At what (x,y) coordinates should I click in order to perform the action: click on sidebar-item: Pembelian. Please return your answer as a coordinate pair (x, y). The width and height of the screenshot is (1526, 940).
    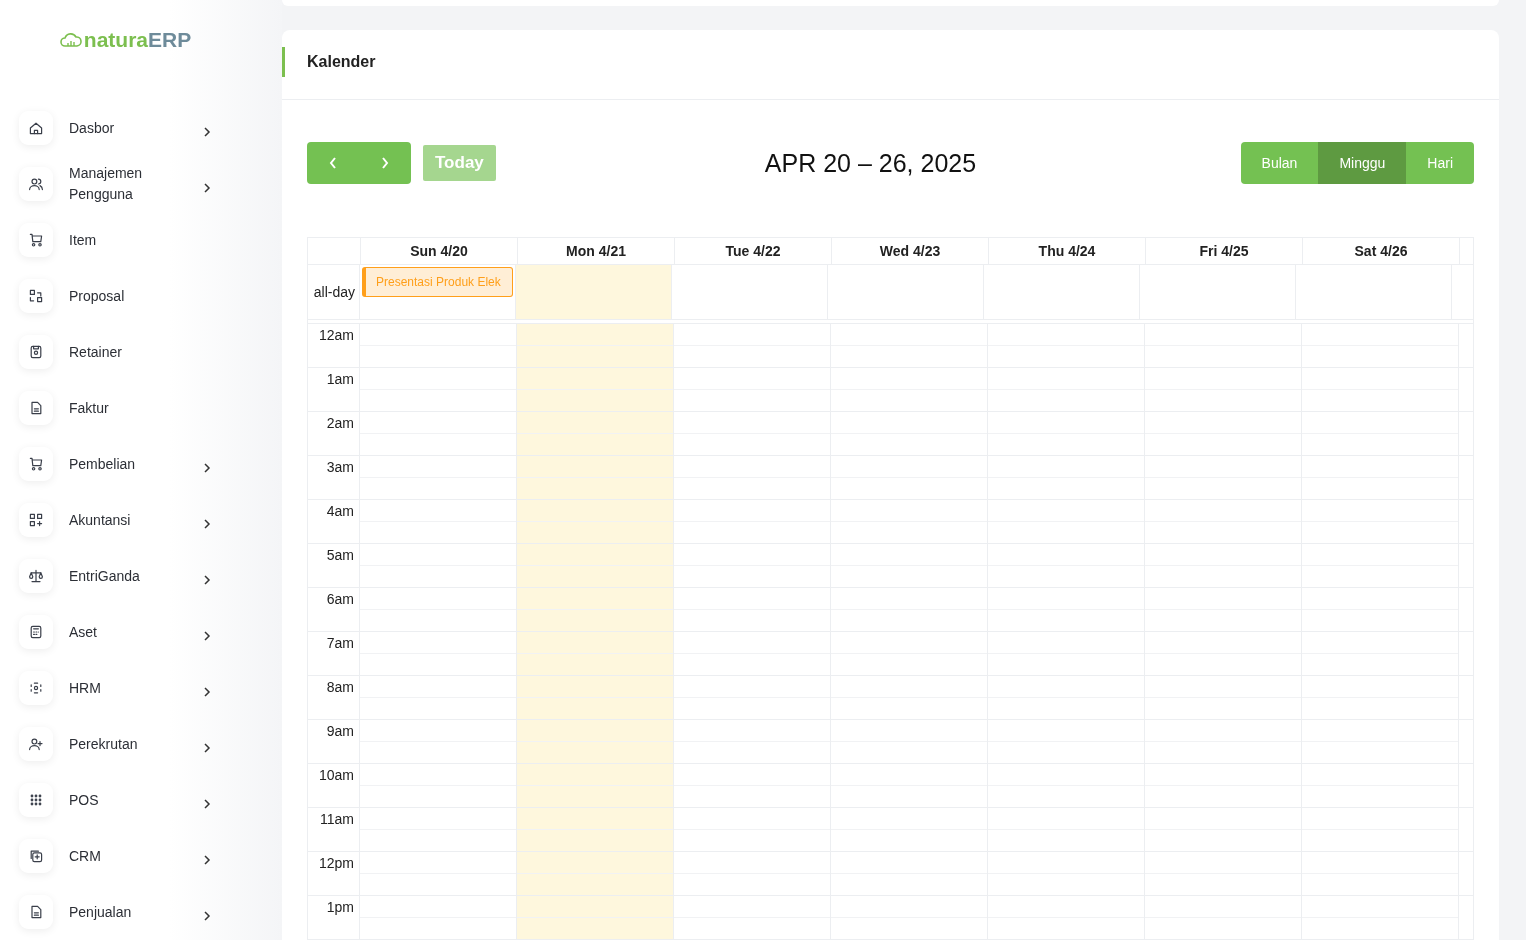
    Looking at the image, I should click on (114, 464).